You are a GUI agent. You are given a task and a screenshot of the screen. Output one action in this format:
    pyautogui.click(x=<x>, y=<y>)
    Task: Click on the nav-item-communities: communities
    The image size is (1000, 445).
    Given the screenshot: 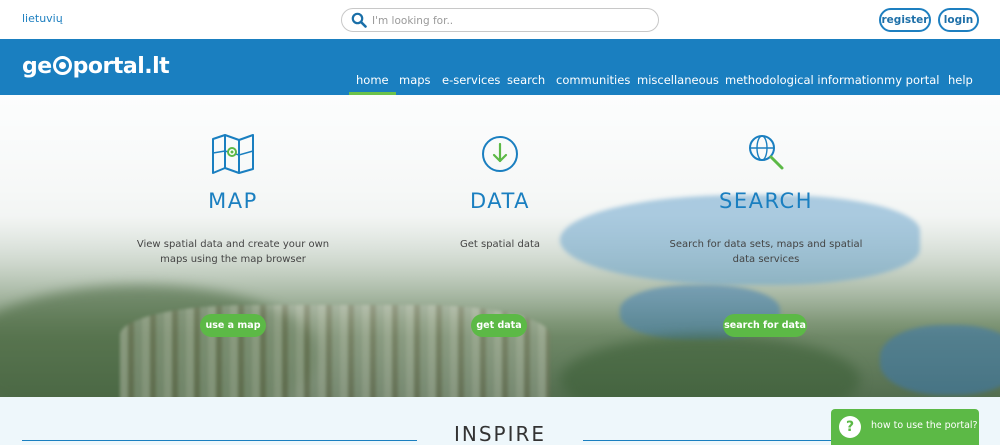 What is the action you would take?
    pyautogui.click(x=593, y=80)
    